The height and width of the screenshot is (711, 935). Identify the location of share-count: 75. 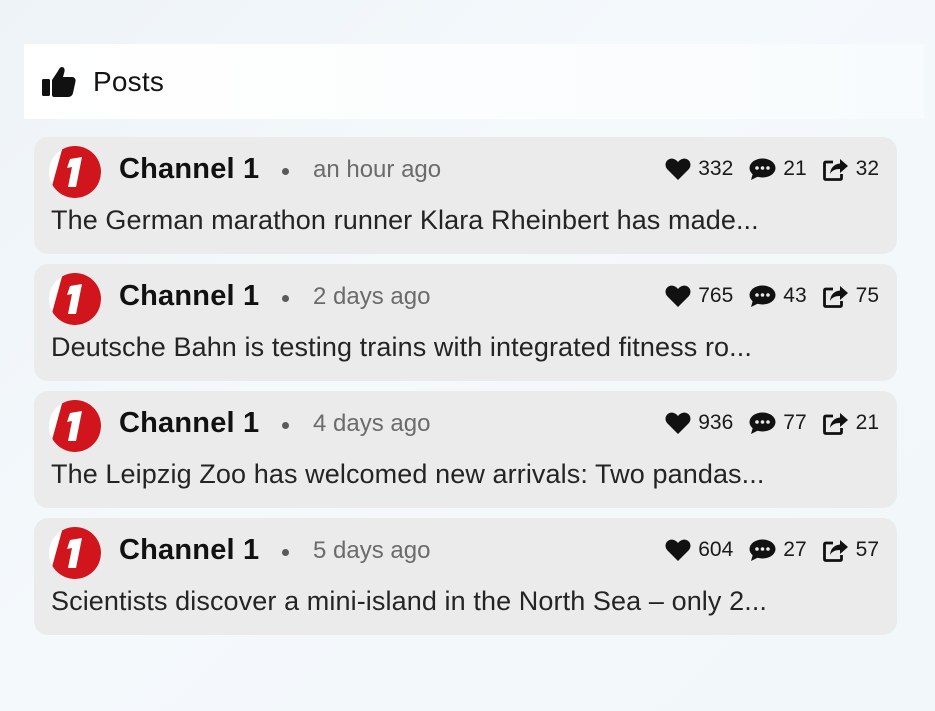
(867, 295).